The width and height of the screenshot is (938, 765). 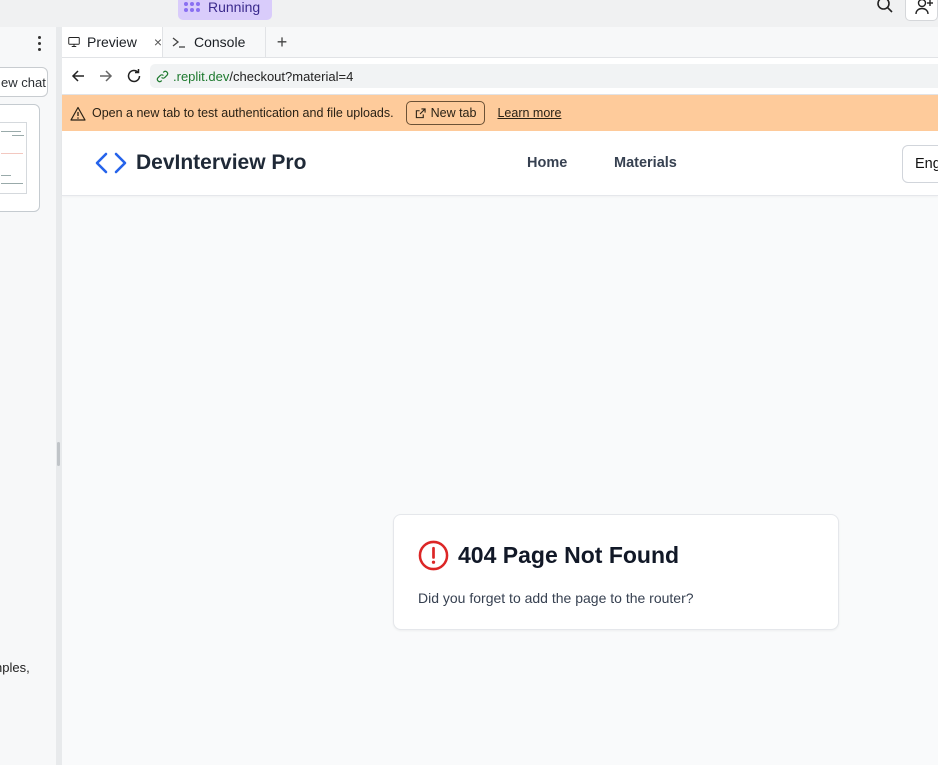 I want to click on invite-user-button, so click(x=921, y=10).